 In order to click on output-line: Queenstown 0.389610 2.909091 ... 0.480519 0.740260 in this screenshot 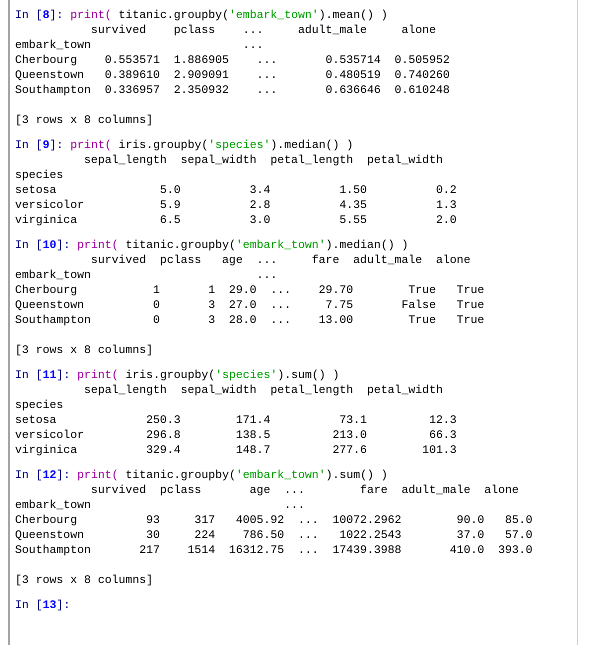, I will do `click(232, 75)`.